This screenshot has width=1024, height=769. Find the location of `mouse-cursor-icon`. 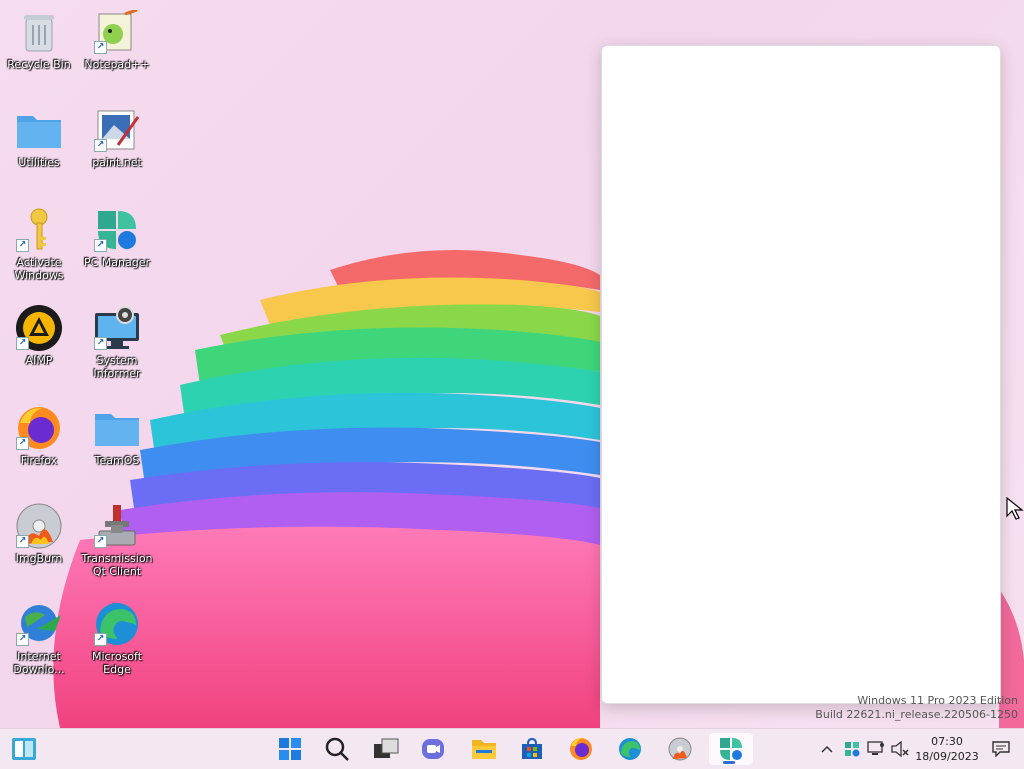

mouse-cursor-icon is located at coordinates (1015, 508).